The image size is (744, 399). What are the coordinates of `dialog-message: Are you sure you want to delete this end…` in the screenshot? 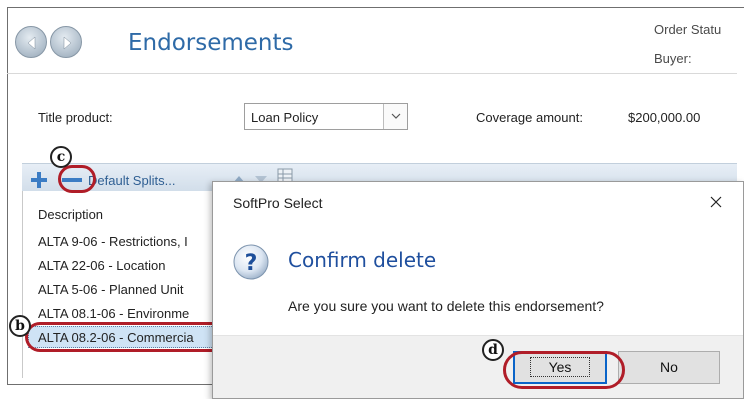 It's located at (446, 306).